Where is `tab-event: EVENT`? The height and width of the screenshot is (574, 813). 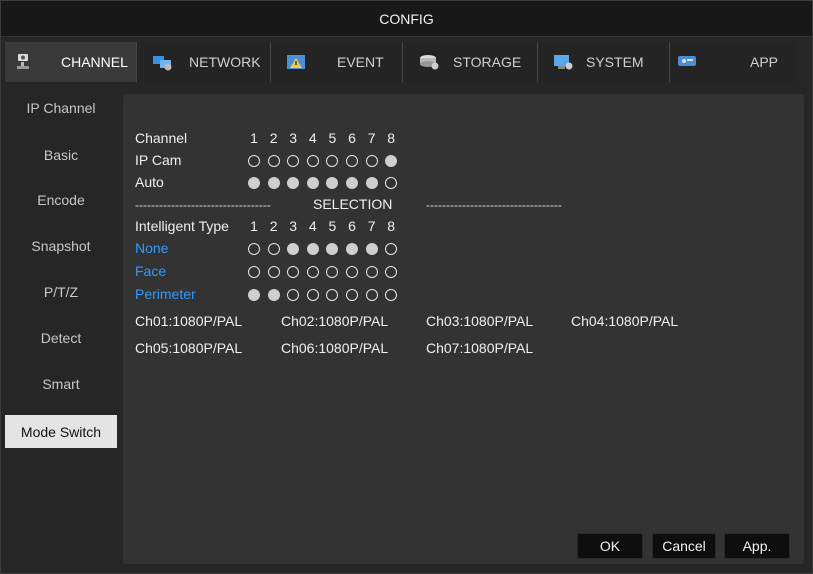
tab-event: EVENT is located at coordinates (337, 62).